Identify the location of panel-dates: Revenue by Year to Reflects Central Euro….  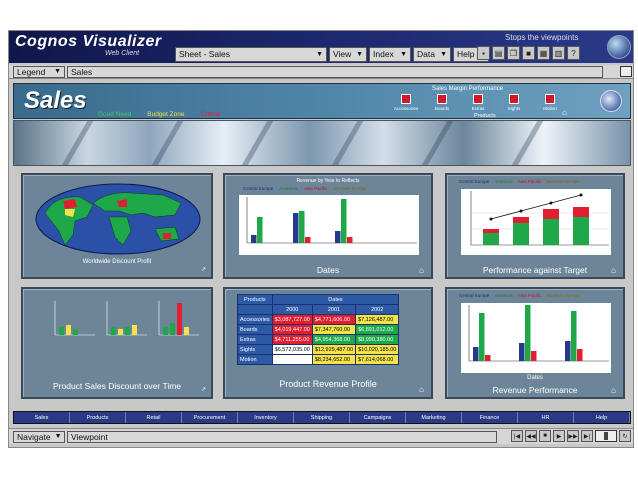
(328, 226).